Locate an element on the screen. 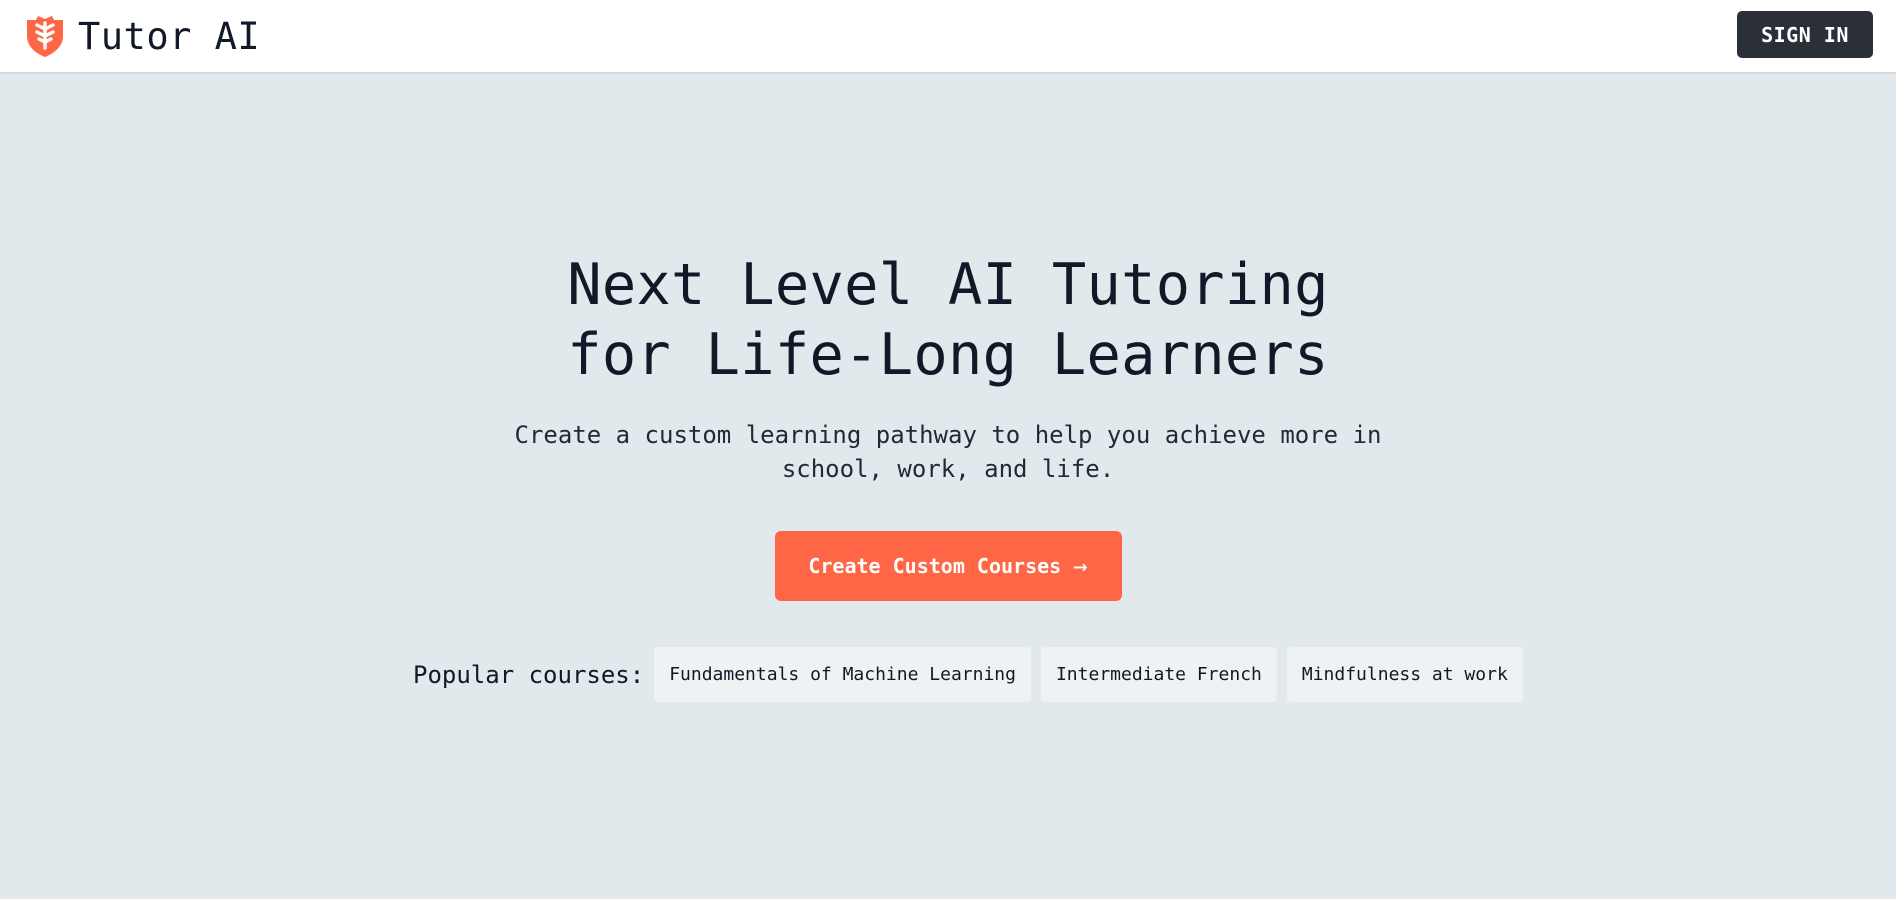  course-chip-intermediate-french: Intermediate French is located at coordinates (1158, 674).